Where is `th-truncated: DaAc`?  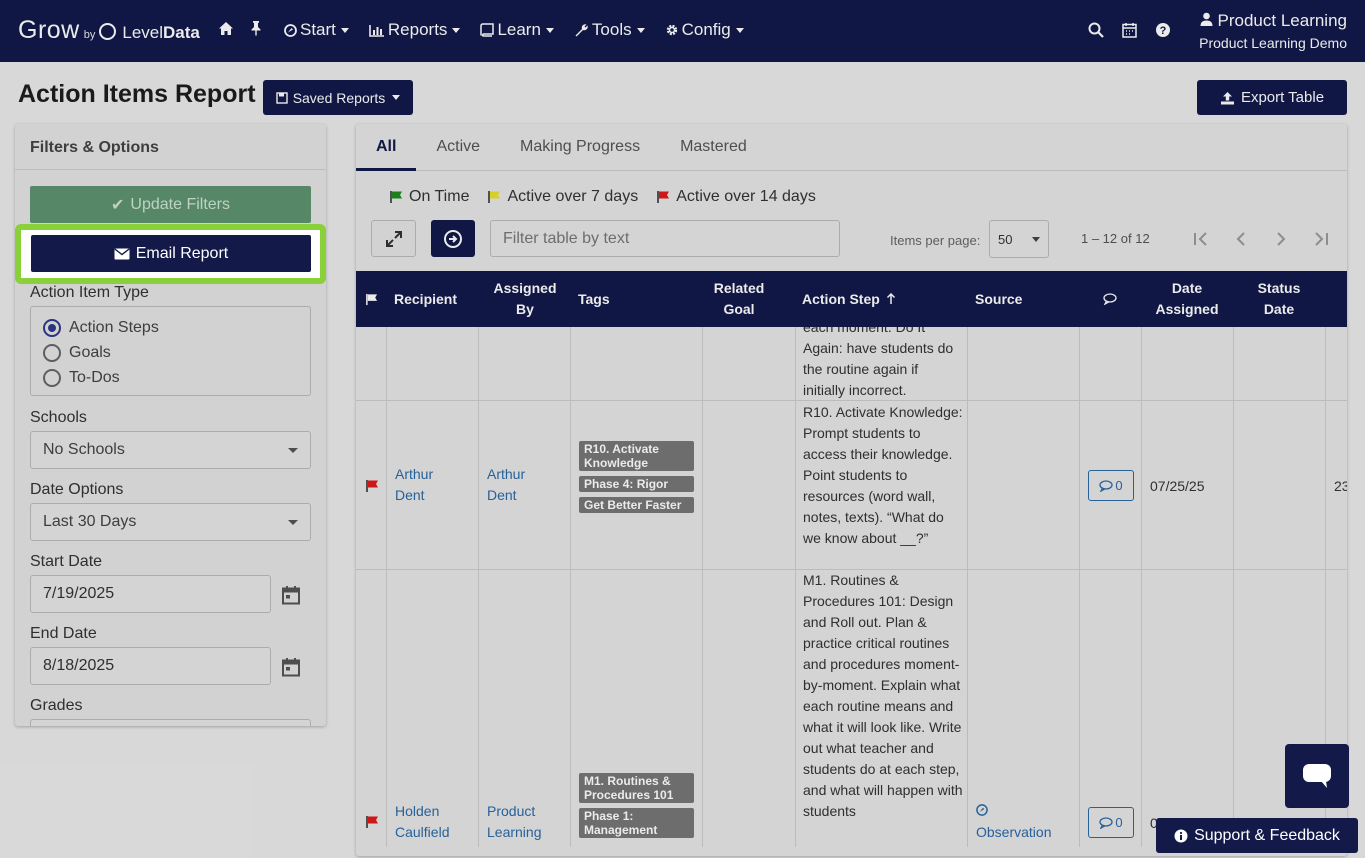
th-truncated: DaAc is located at coordinates (1336, 299).